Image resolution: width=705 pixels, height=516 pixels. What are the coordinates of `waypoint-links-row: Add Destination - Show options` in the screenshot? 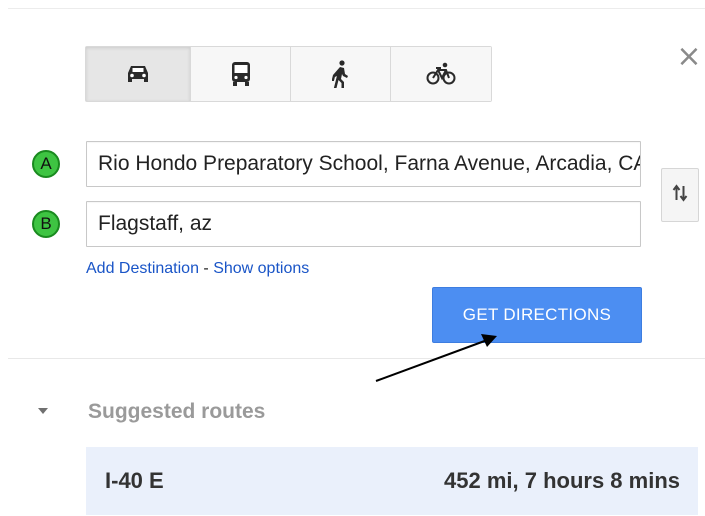 It's located at (197, 269).